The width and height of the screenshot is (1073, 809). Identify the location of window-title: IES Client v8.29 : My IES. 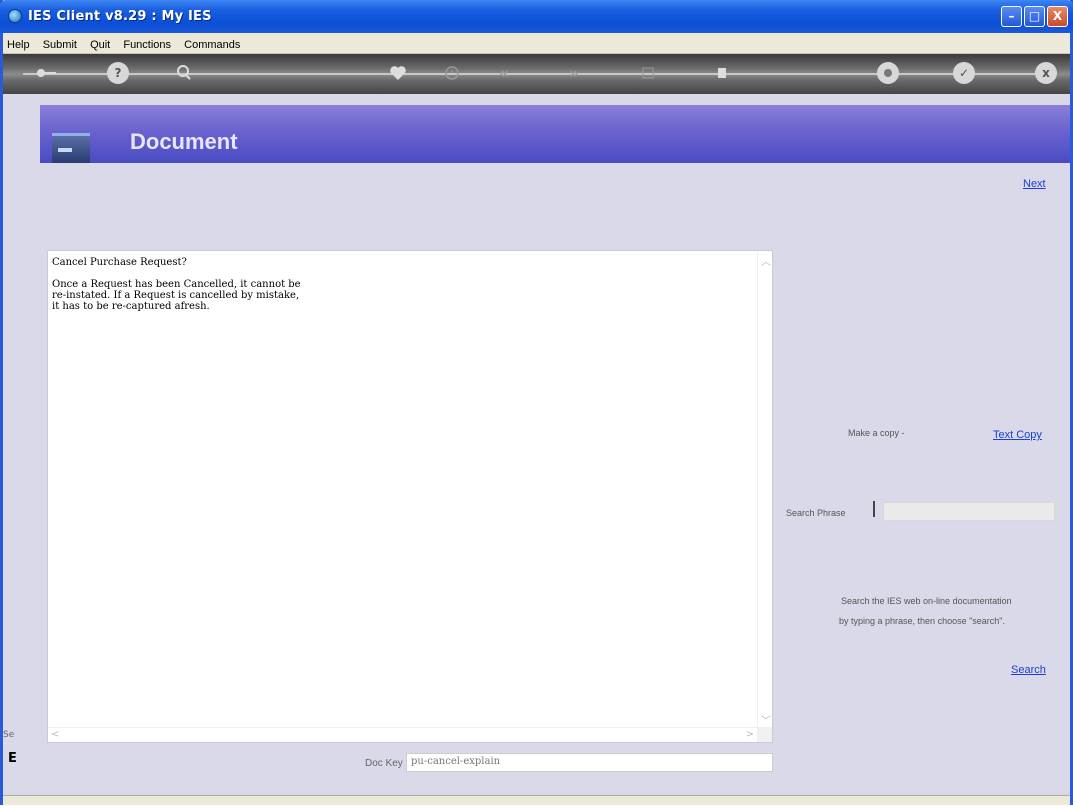
(120, 16).